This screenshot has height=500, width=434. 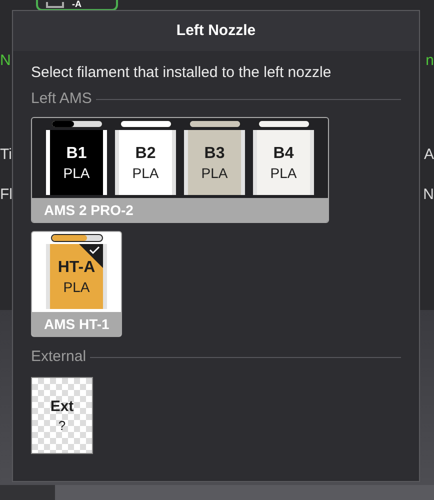 What do you see at coordinates (216, 30) in the screenshot?
I see `dialog-title: Left Nozzle` at bounding box center [216, 30].